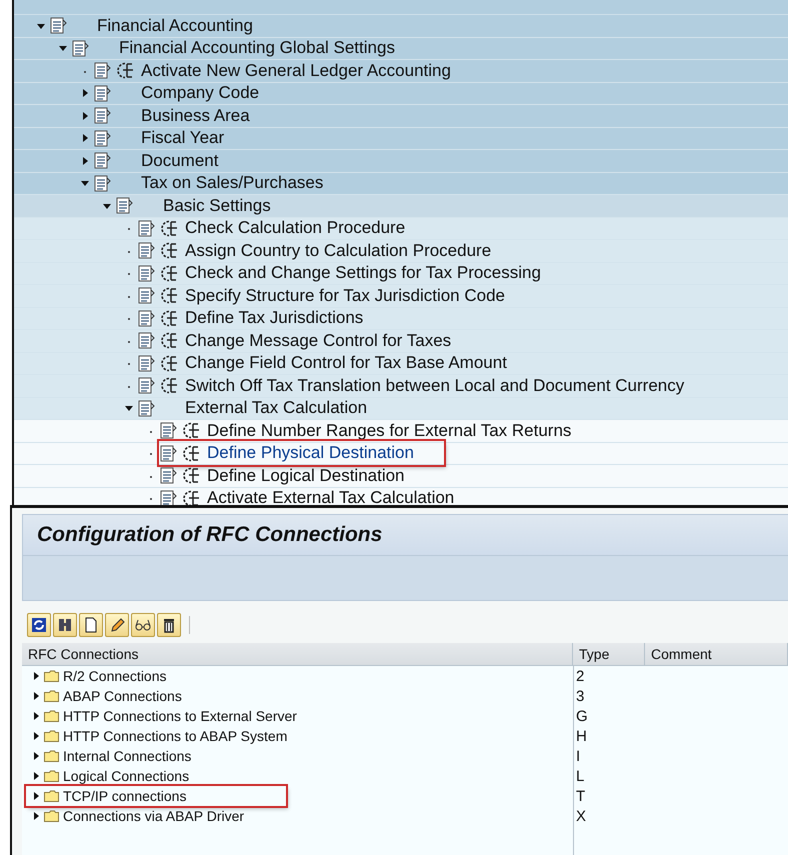 The width and height of the screenshot is (788, 855). I want to click on screen-title: Configuration of RFC Connections, so click(405, 535).